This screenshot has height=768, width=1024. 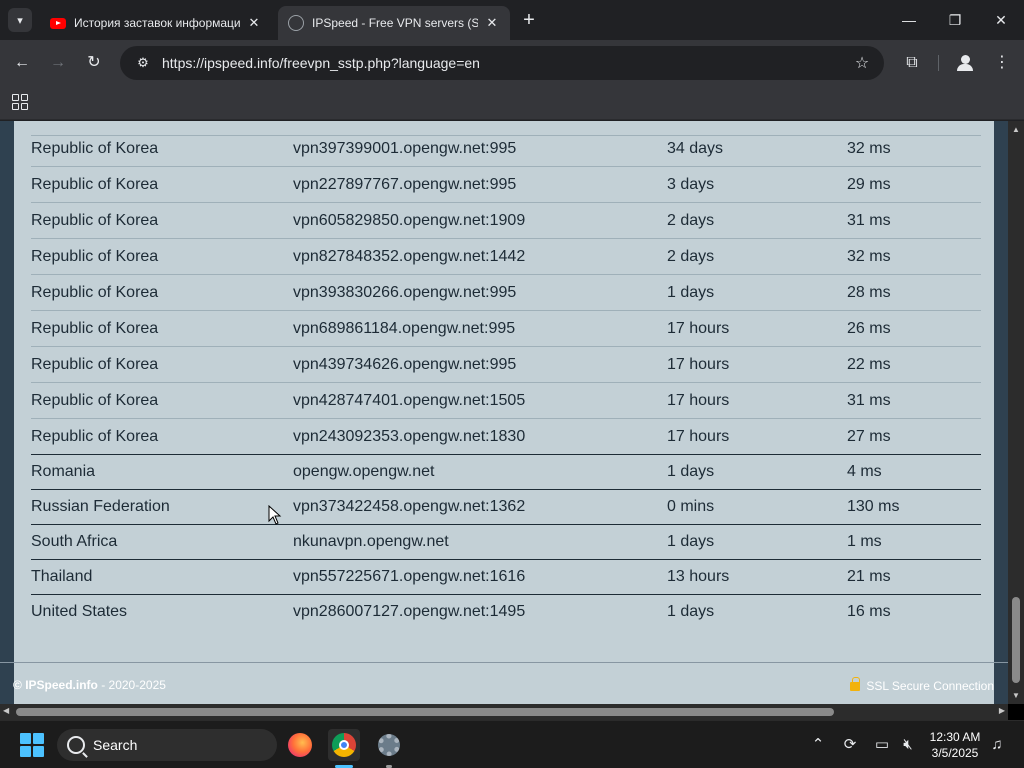 What do you see at coordinates (698, 576) in the screenshot?
I see `uptime-cell: 13 hours` at bounding box center [698, 576].